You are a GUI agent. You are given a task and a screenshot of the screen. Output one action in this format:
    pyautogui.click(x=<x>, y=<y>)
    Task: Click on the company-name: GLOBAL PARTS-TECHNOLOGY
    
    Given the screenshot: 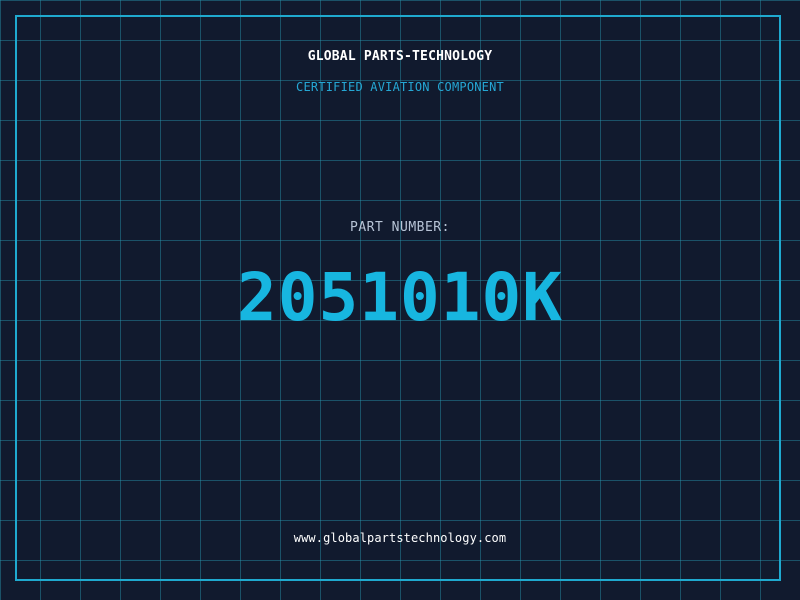 What is the action you would take?
    pyautogui.click(x=400, y=56)
    